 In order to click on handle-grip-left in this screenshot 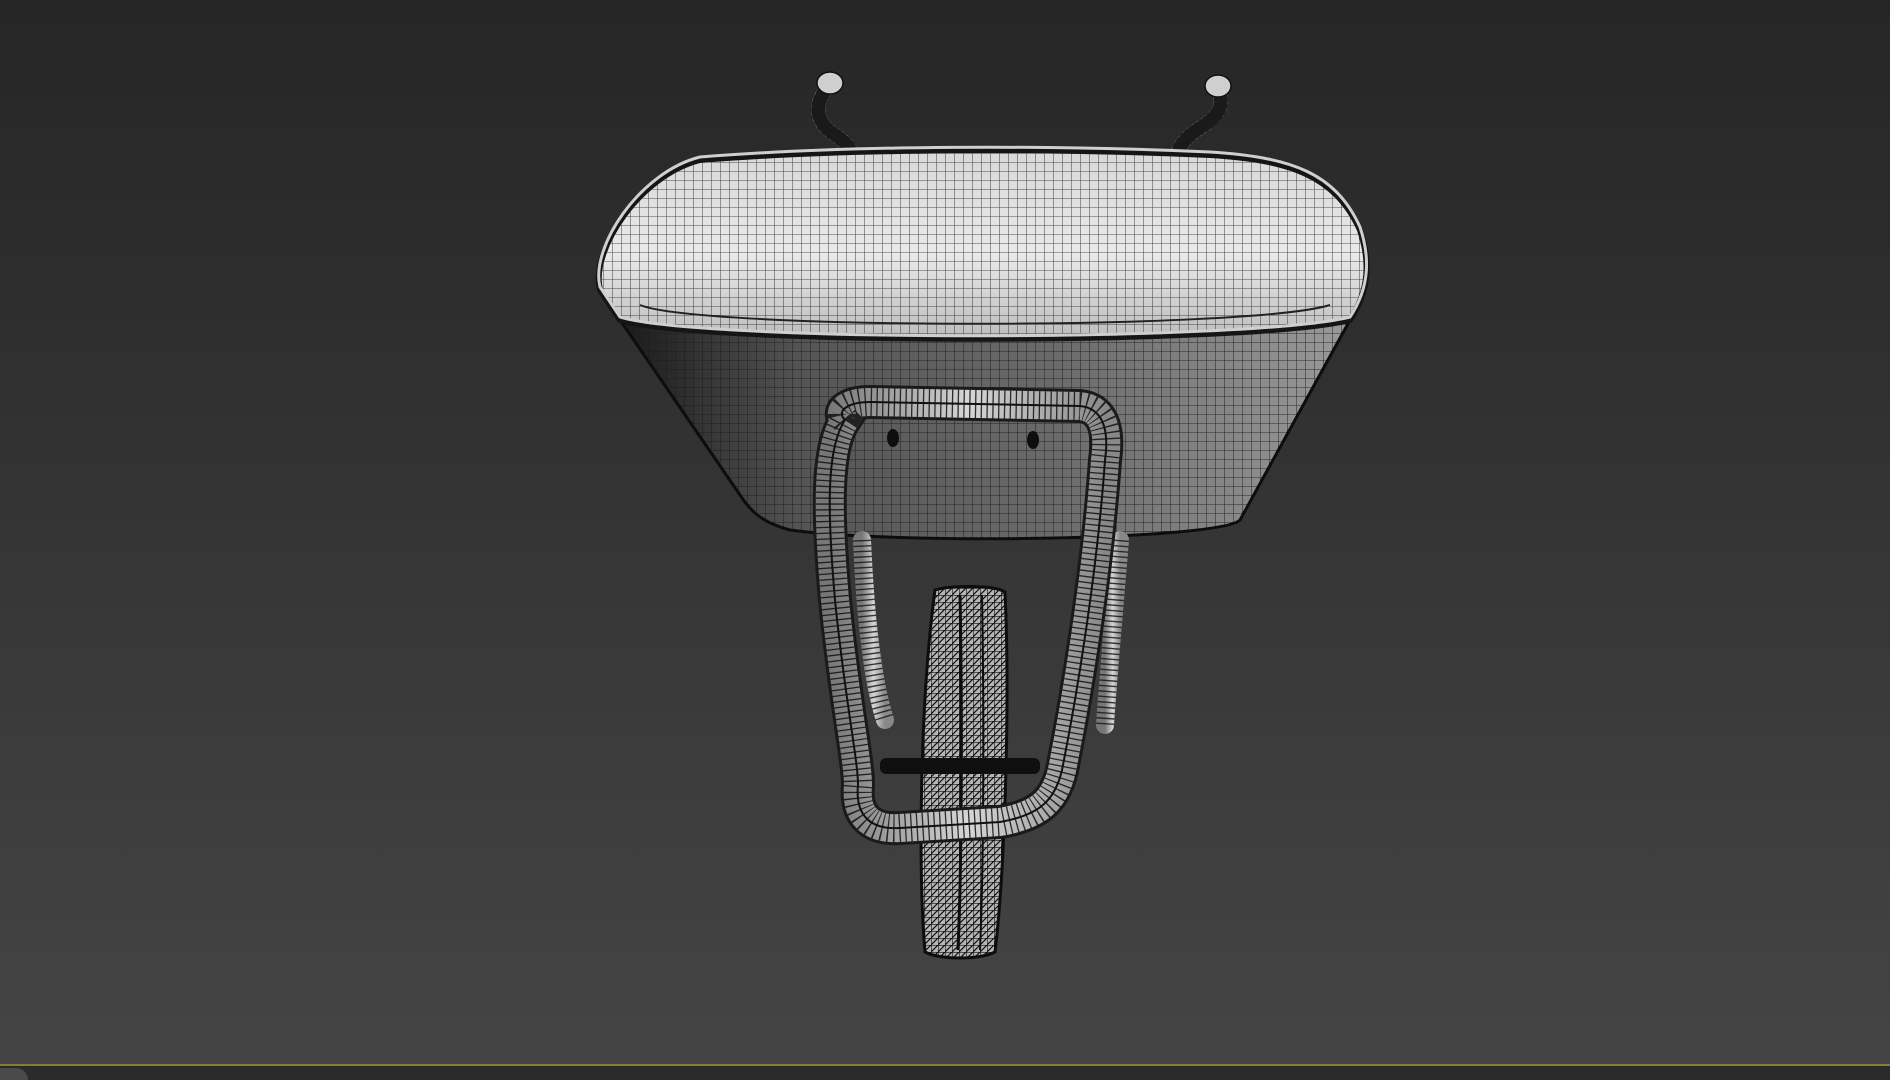, I will do `click(835, 115)`.